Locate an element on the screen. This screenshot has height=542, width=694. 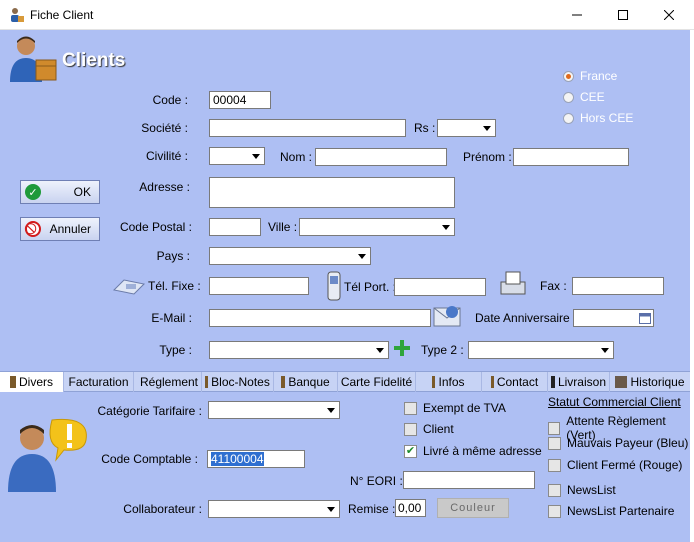
societe-field is located at coordinates (307, 128).